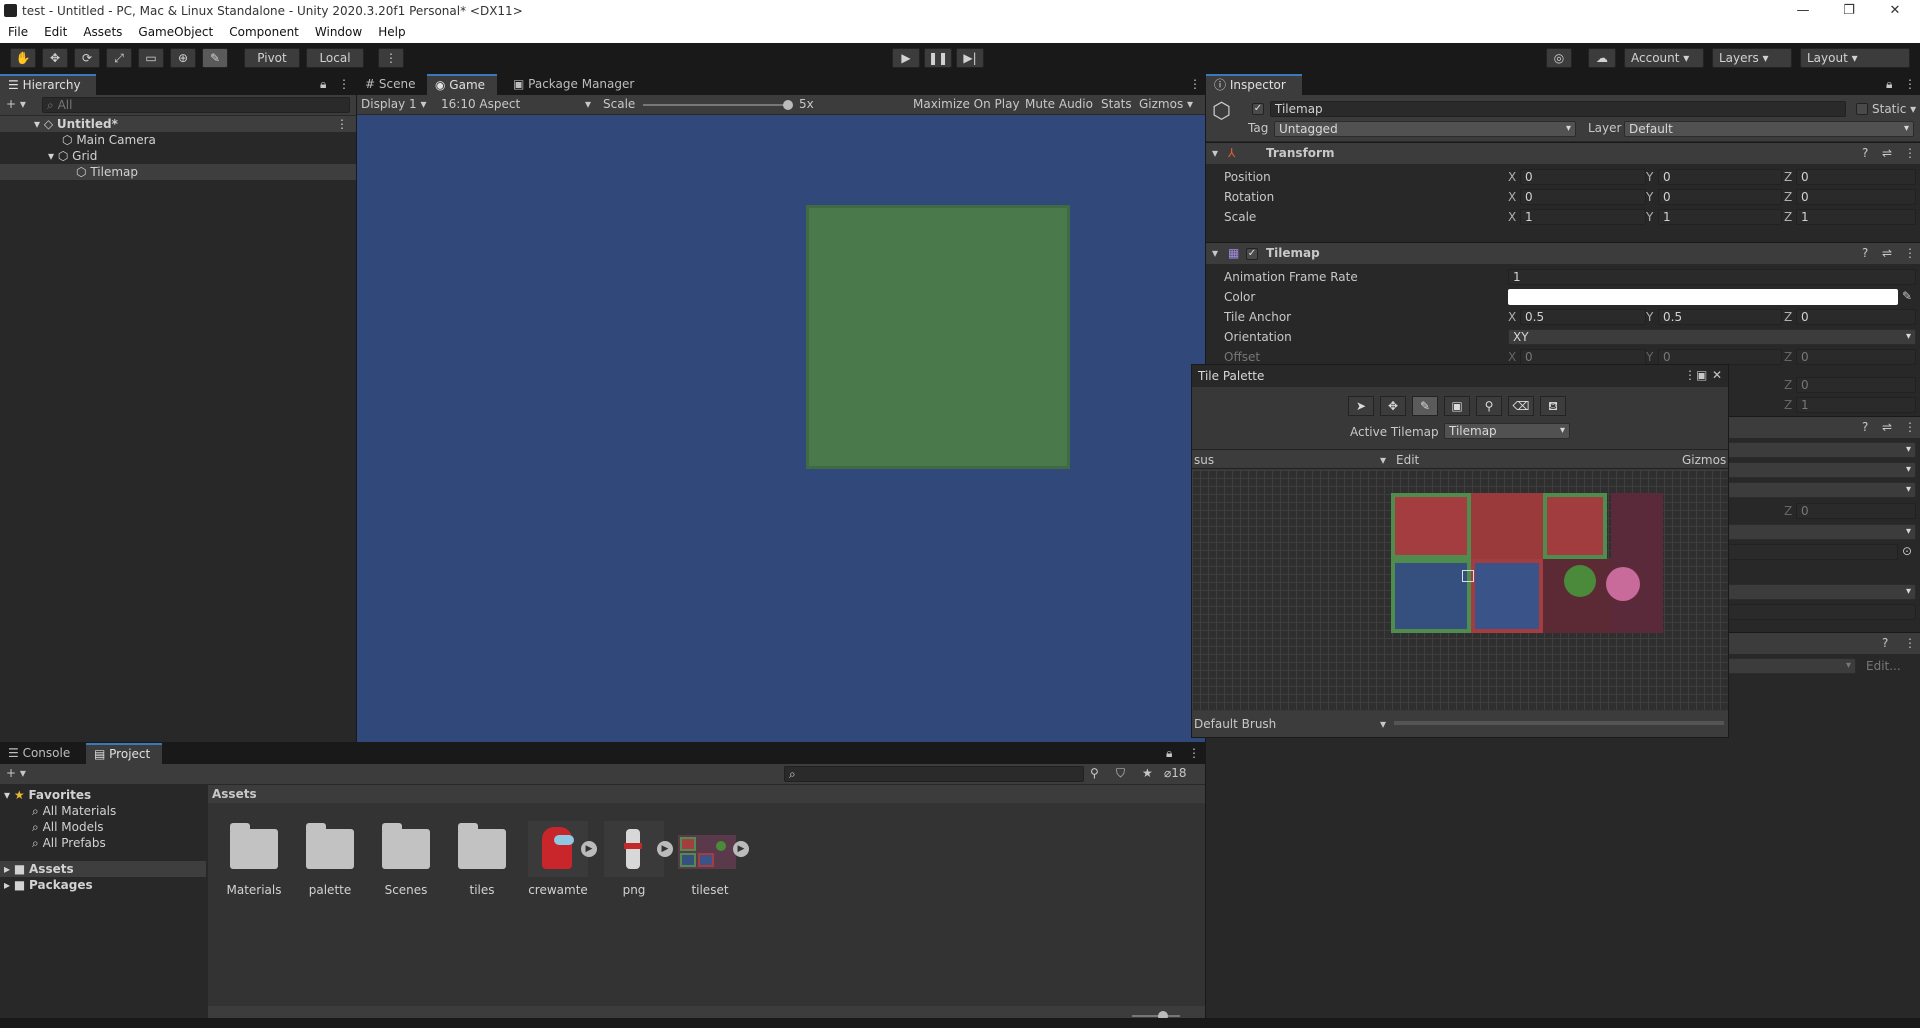 The image size is (1920, 1028). I want to click on animation-frame-rate-field: 1, so click(1712, 277).